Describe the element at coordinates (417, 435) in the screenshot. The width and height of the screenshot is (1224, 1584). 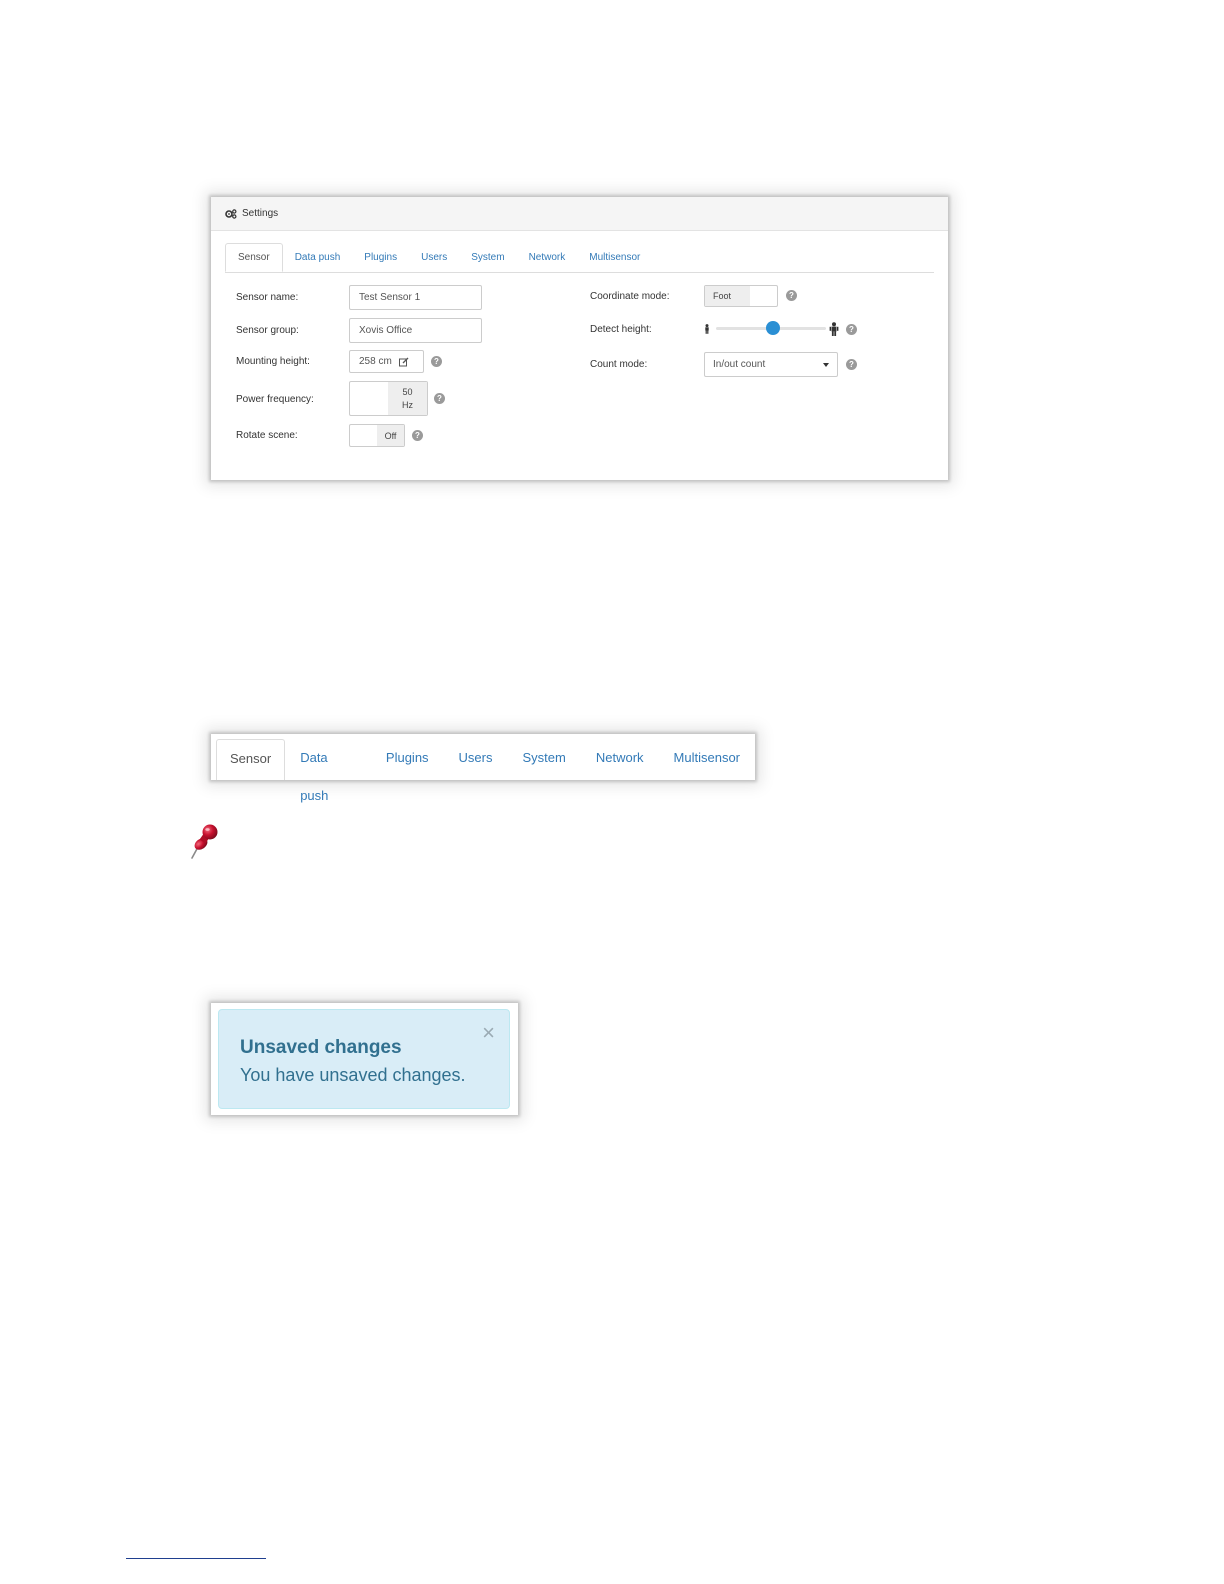
I see `rotate-scene-help-icon: ?` at that location.